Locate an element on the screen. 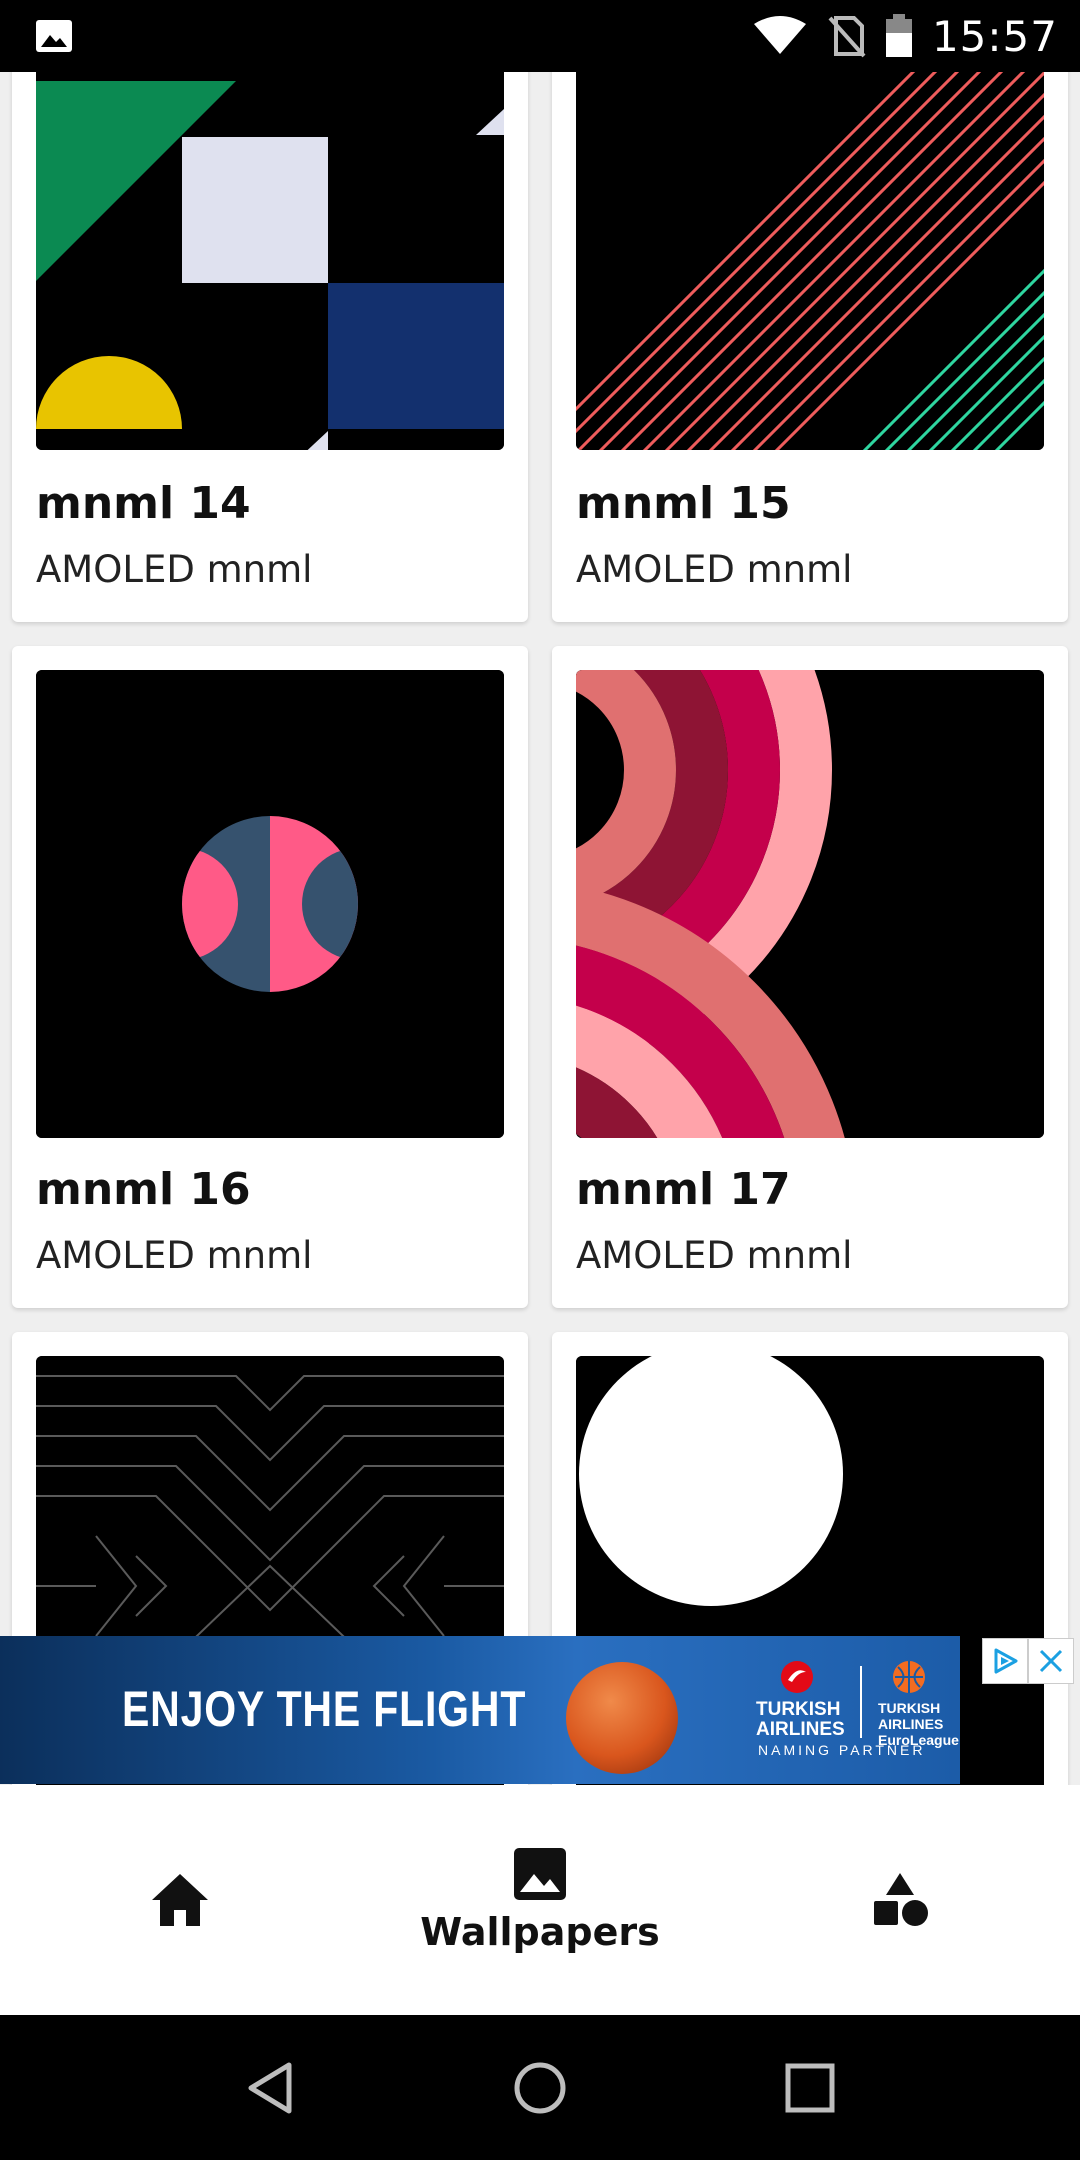 This screenshot has width=1080, height=2160. nav-home is located at coordinates (180, 1900).